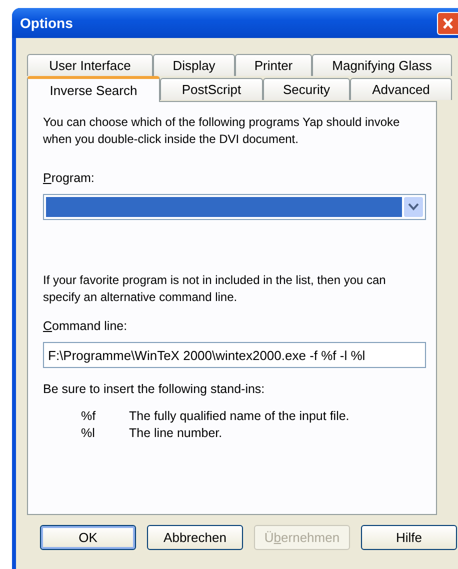  What do you see at coordinates (413, 207) in the screenshot?
I see `chevron-down-icon` at bounding box center [413, 207].